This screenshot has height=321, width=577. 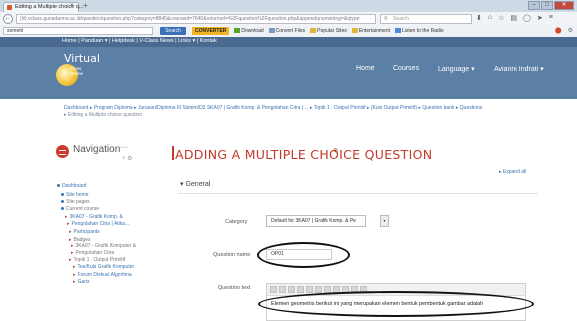 I want to click on section-general: ▾ General, so click(x=195, y=184).